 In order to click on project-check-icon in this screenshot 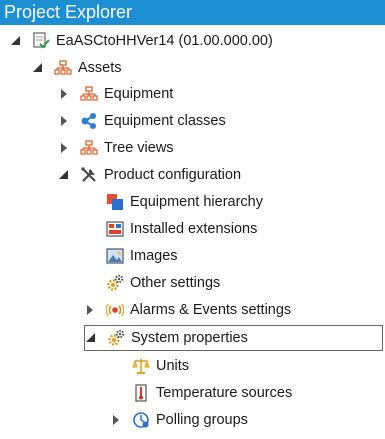, I will do `click(41, 41)`.